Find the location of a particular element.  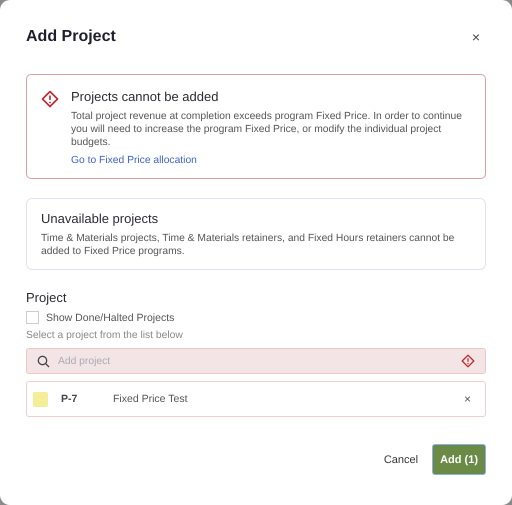

hint-text: Select a project from the list below is located at coordinates (105, 335).